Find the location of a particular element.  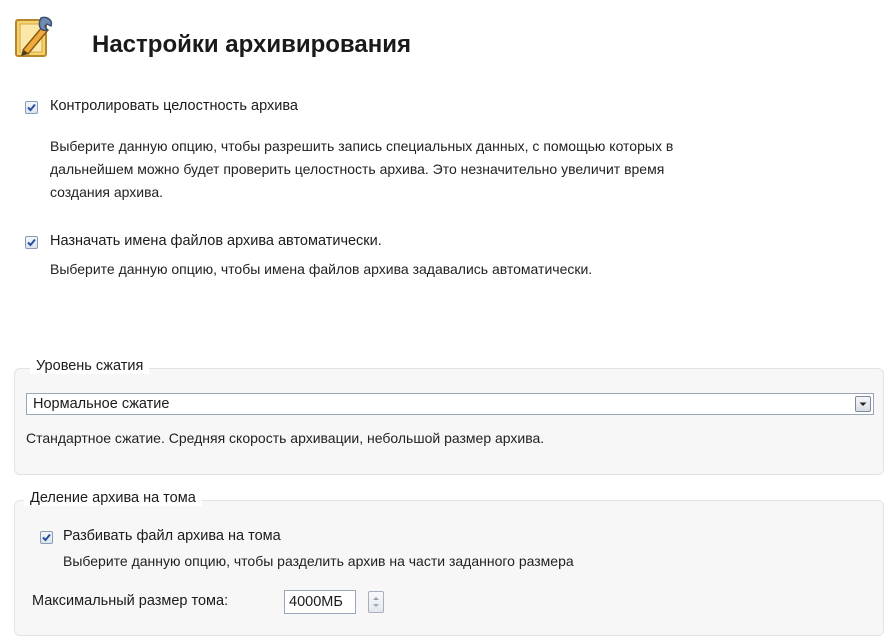

settings-pencil-wrench-icon is located at coordinates (36, 37).